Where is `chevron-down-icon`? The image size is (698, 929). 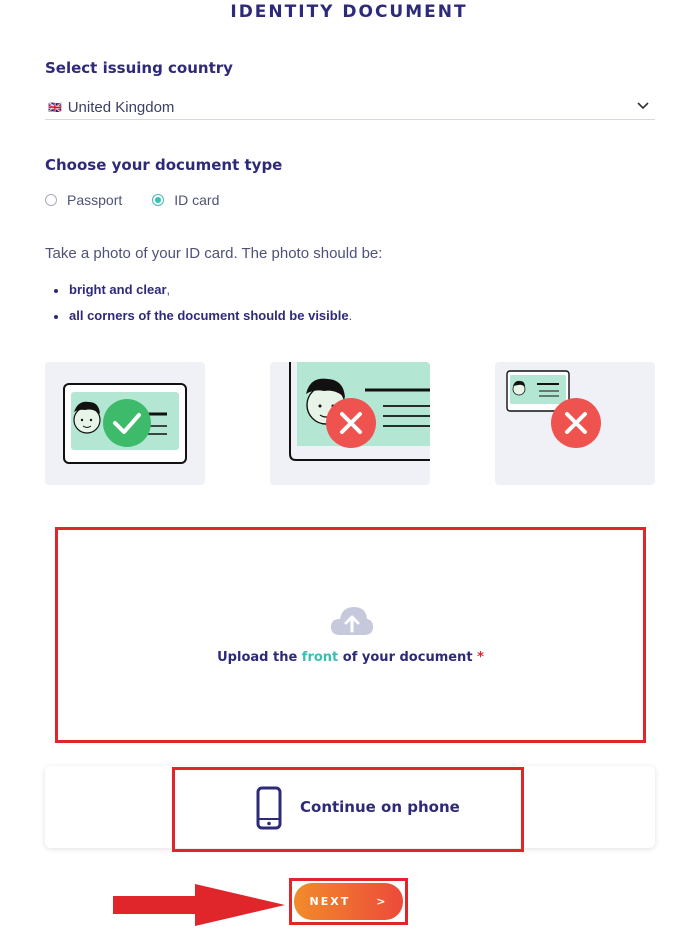
chevron-down-icon is located at coordinates (643, 106).